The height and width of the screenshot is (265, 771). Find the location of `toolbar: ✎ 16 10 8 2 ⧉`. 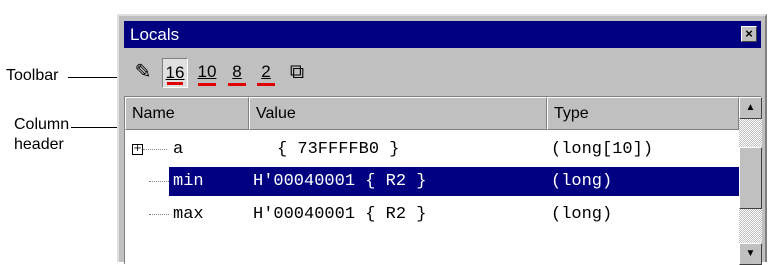

toolbar: ✎ 16 10 8 2 ⧉ is located at coordinates (442, 72).